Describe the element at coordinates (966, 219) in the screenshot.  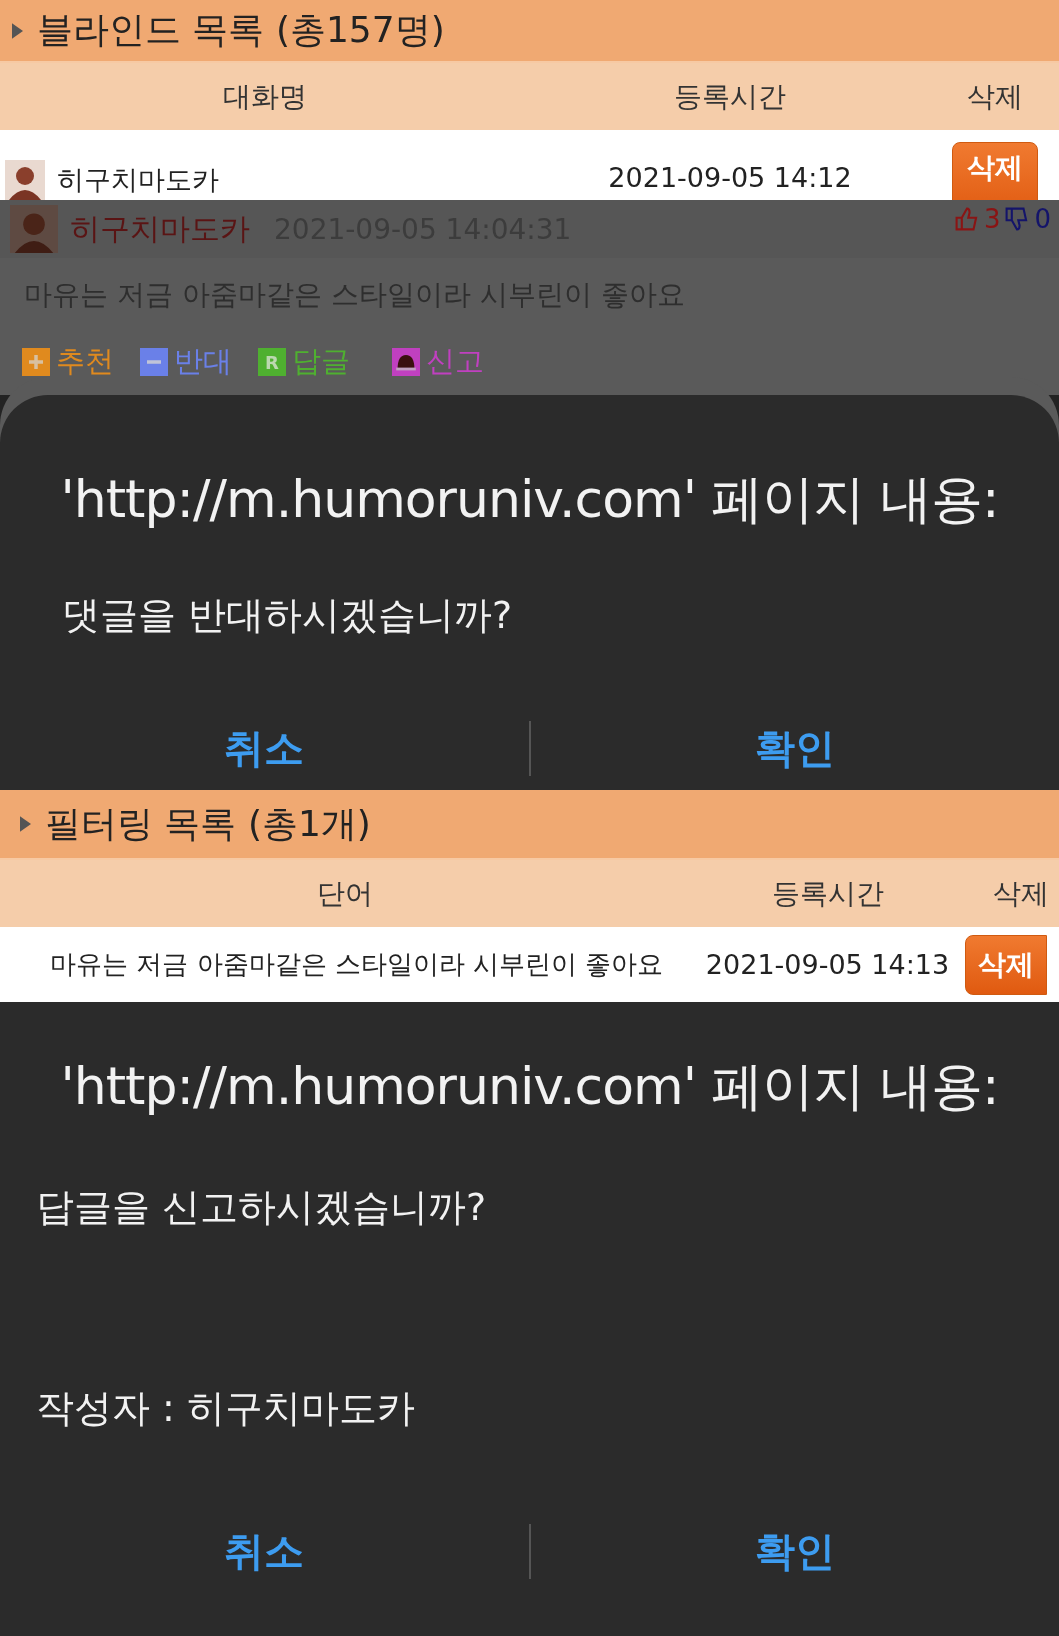
I see `thumbs-up-icon` at that location.